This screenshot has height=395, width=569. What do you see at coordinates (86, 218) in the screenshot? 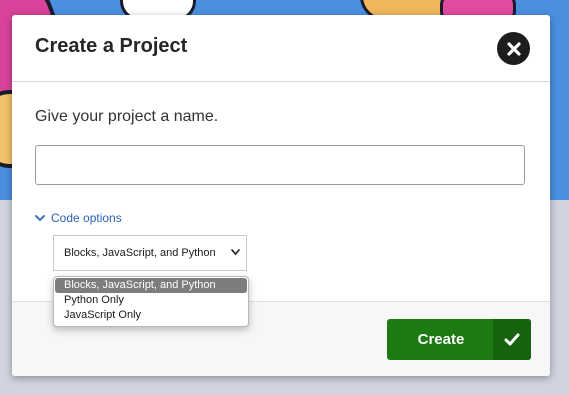
I see `code-options-label: Code options` at bounding box center [86, 218].